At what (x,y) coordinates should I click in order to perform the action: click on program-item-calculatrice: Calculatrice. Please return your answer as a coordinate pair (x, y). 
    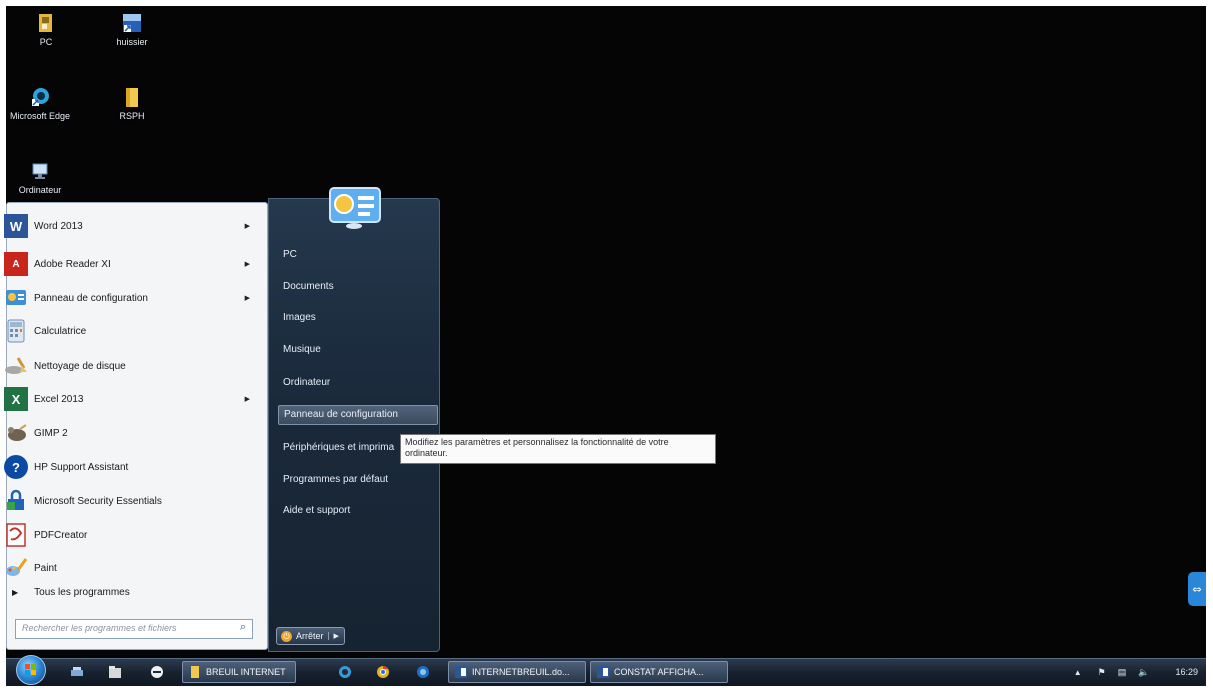
    Looking at the image, I should click on (129, 331).